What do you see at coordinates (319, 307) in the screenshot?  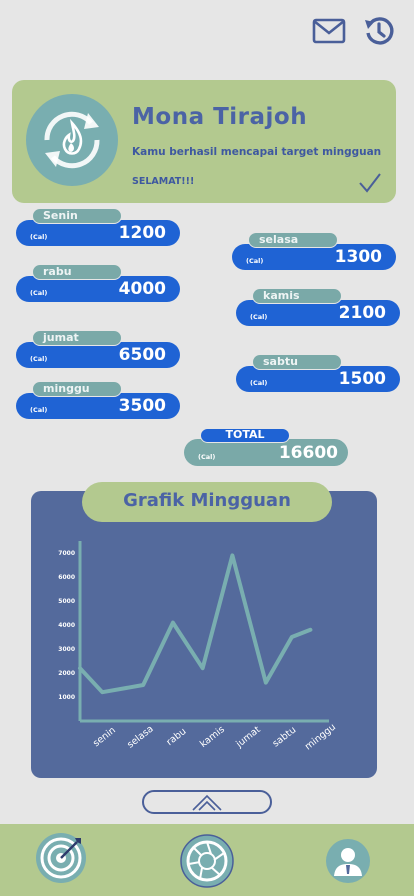 I see `day-card-kamis: kamis (Cal) 2100` at bounding box center [319, 307].